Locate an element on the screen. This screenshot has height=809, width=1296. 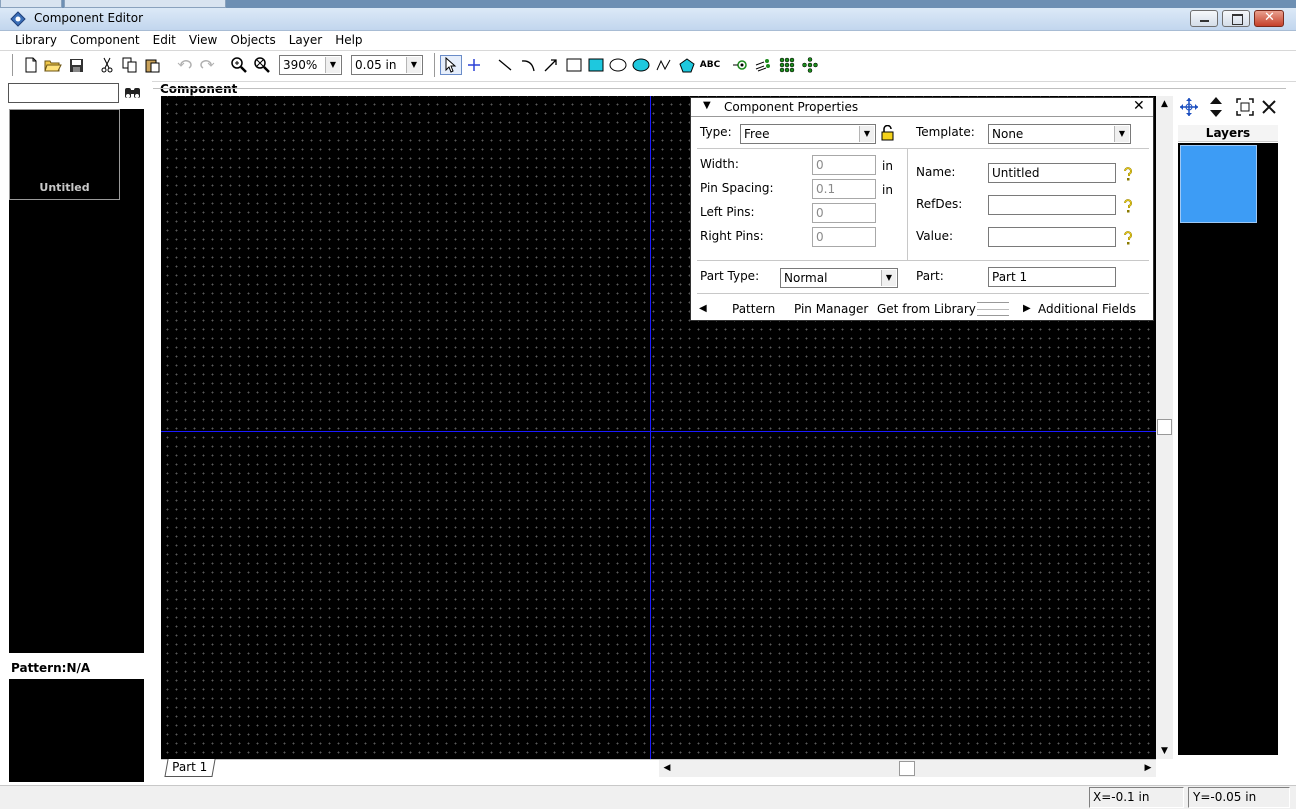
pin-spacing-input: 0.1 is located at coordinates (844, 189).